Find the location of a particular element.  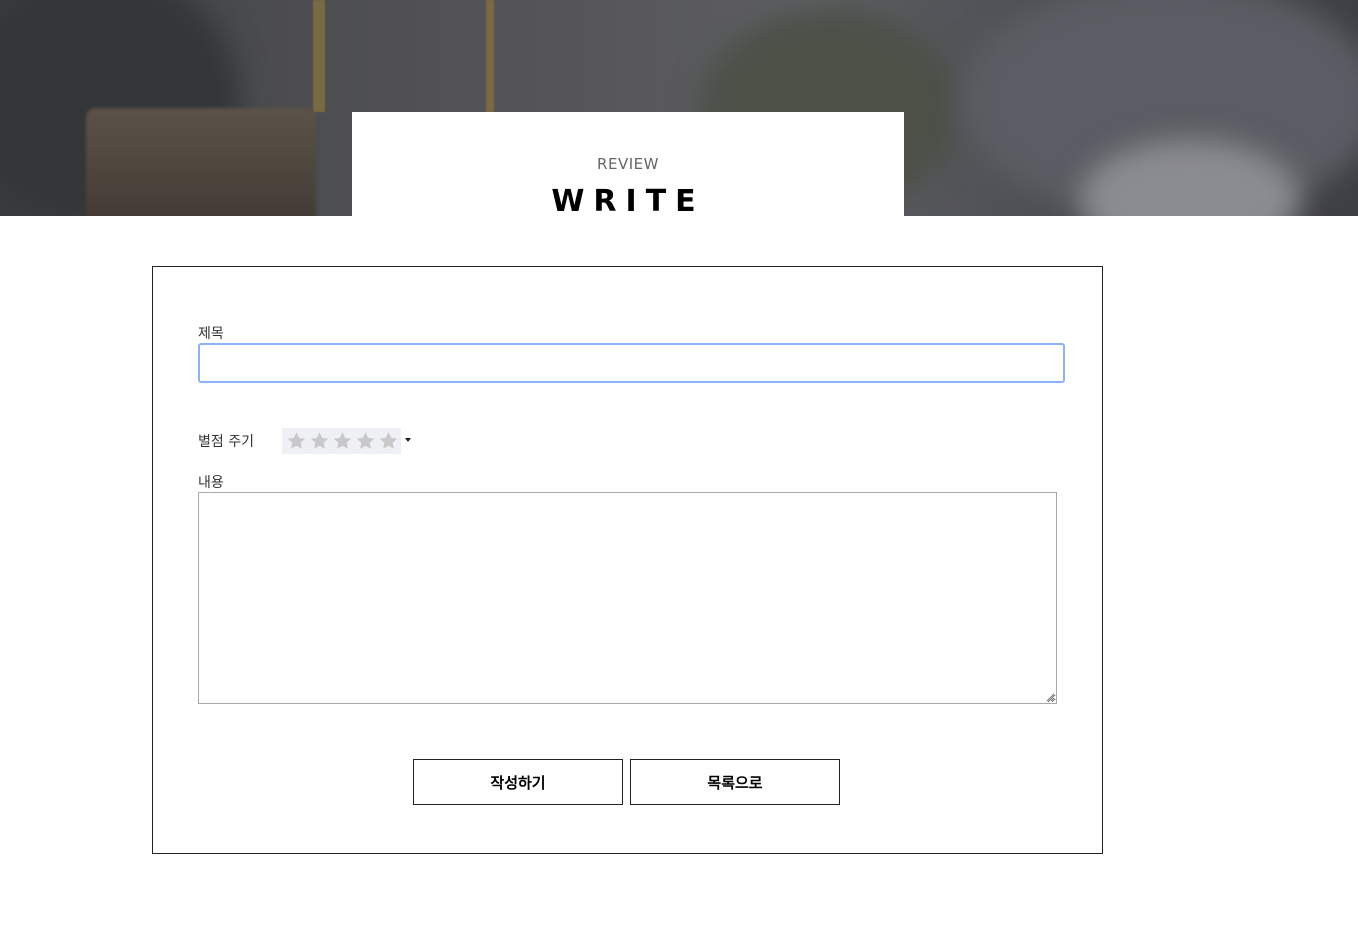

dropdown-caret-icon is located at coordinates (408, 440).